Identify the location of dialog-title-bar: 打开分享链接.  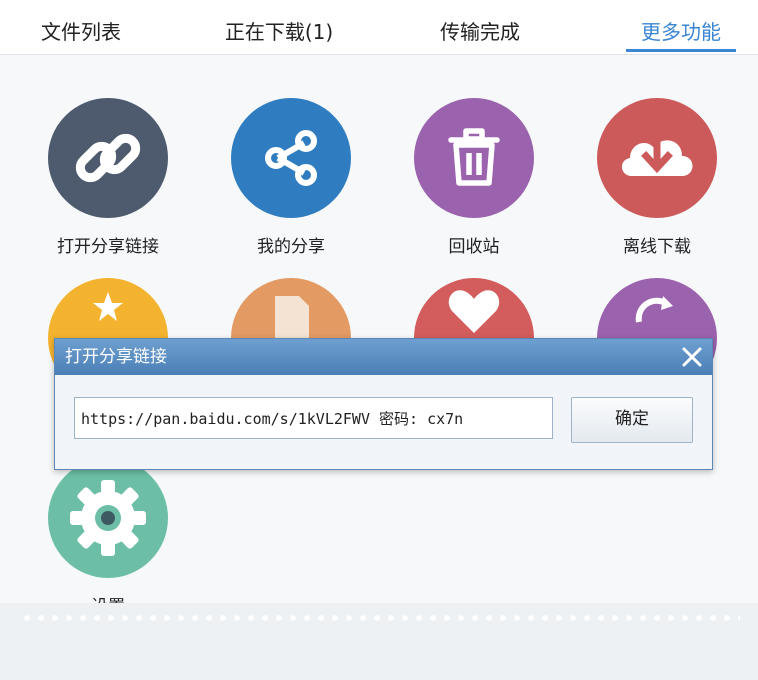
(383, 357).